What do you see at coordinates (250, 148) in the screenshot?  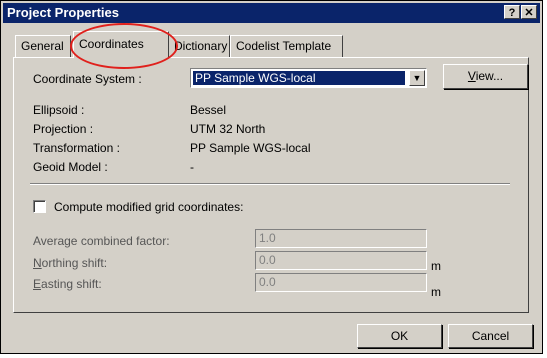 I see `transformation-value: PP Sample WGS-local` at bounding box center [250, 148].